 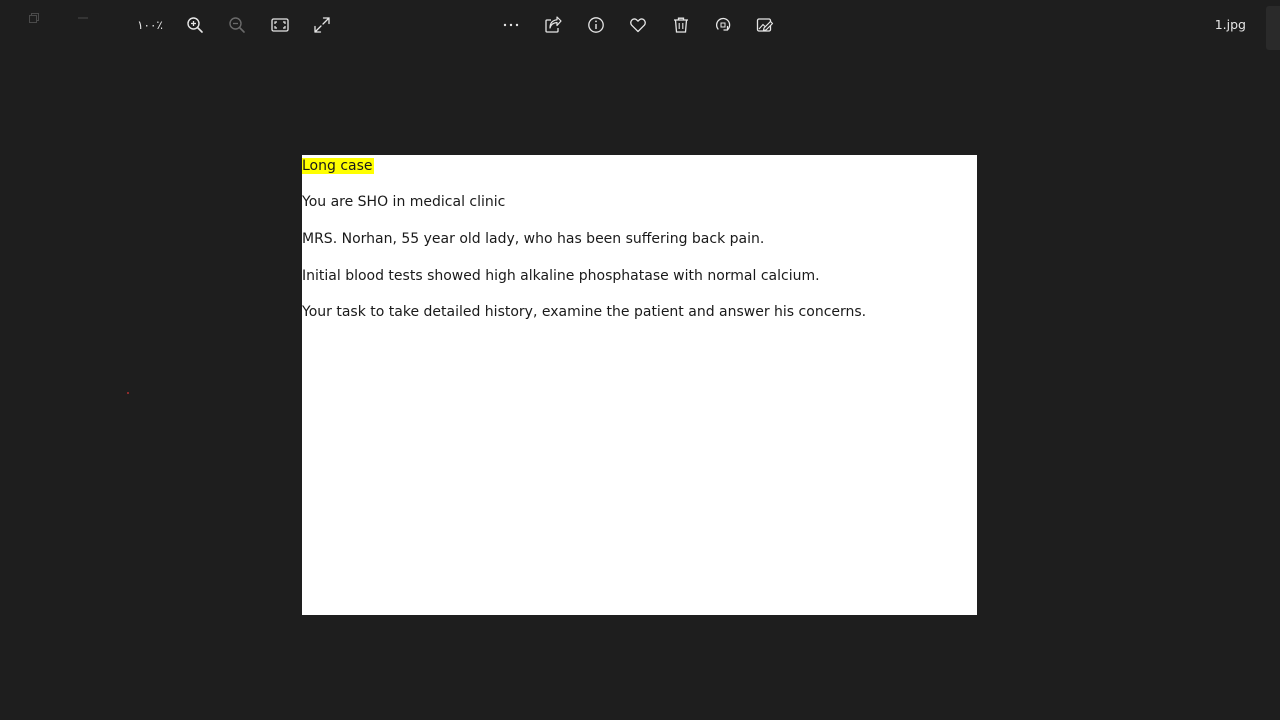 What do you see at coordinates (723, 25) in the screenshot?
I see `rotate-icon` at bounding box center [723, 25].